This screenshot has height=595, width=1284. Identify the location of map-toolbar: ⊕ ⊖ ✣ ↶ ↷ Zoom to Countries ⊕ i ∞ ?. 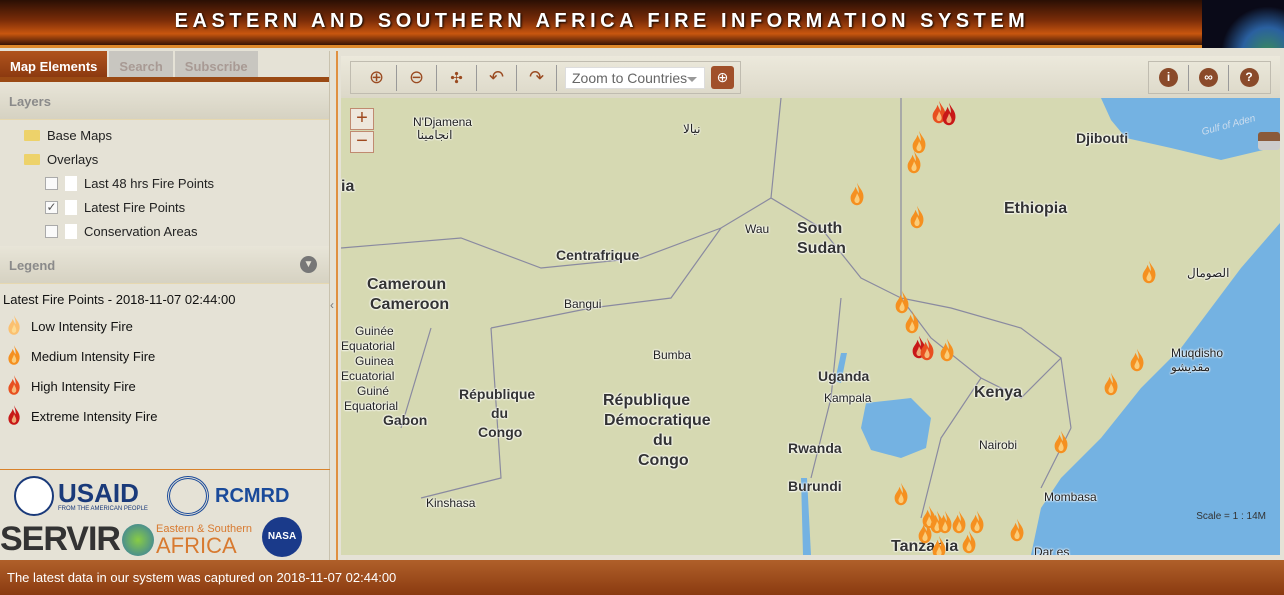
(810, 77).